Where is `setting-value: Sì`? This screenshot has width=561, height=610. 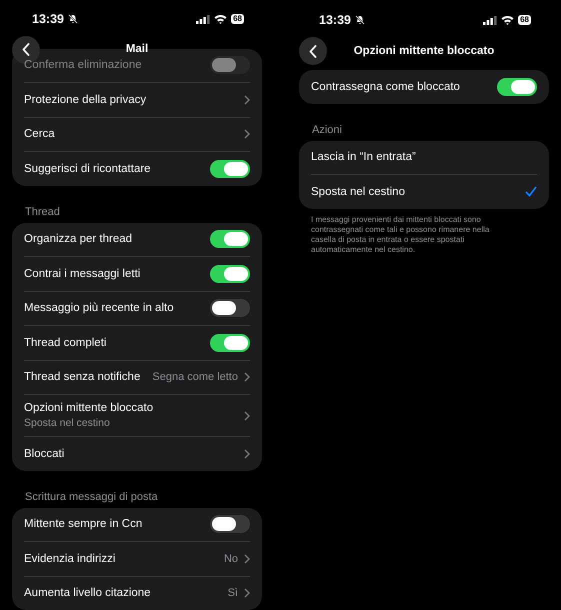
setting-value: Sì is located at coordinates (233, 593).